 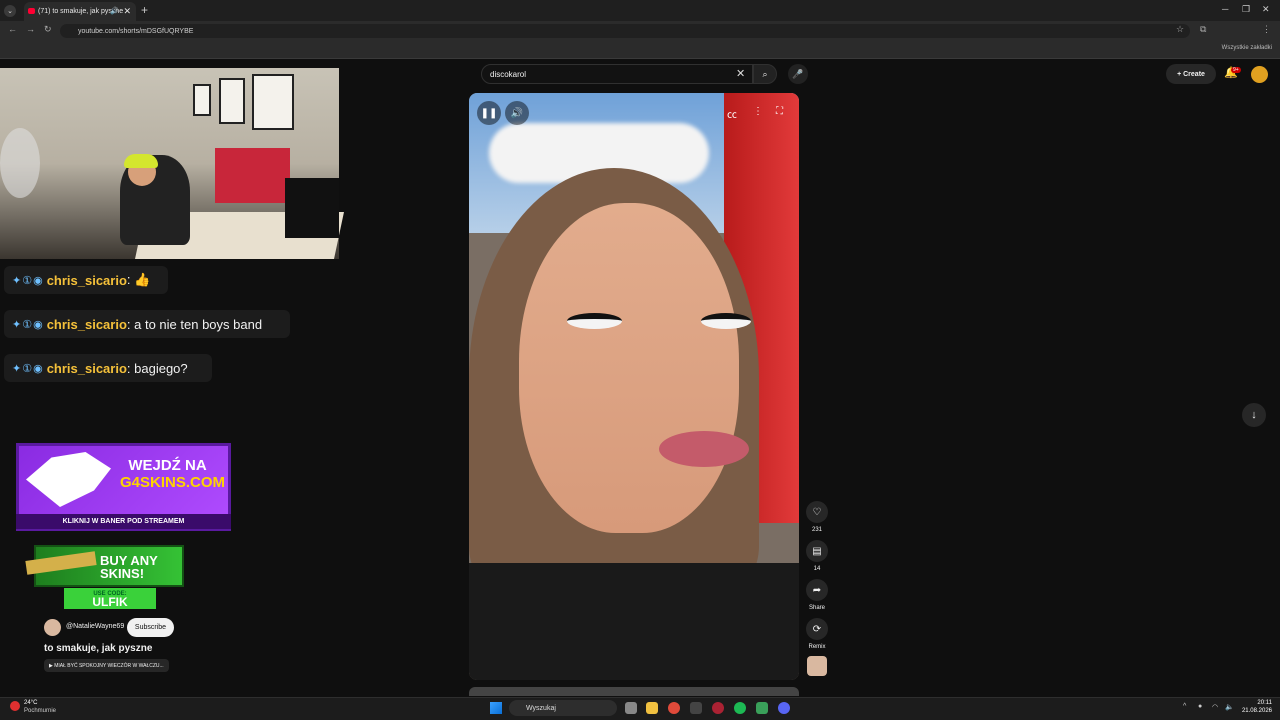 What do you see at coordinates (1229, 707) in the screenshot?
I see `volume-tray-icon: 🔈` at bounding box center [1229, 707].